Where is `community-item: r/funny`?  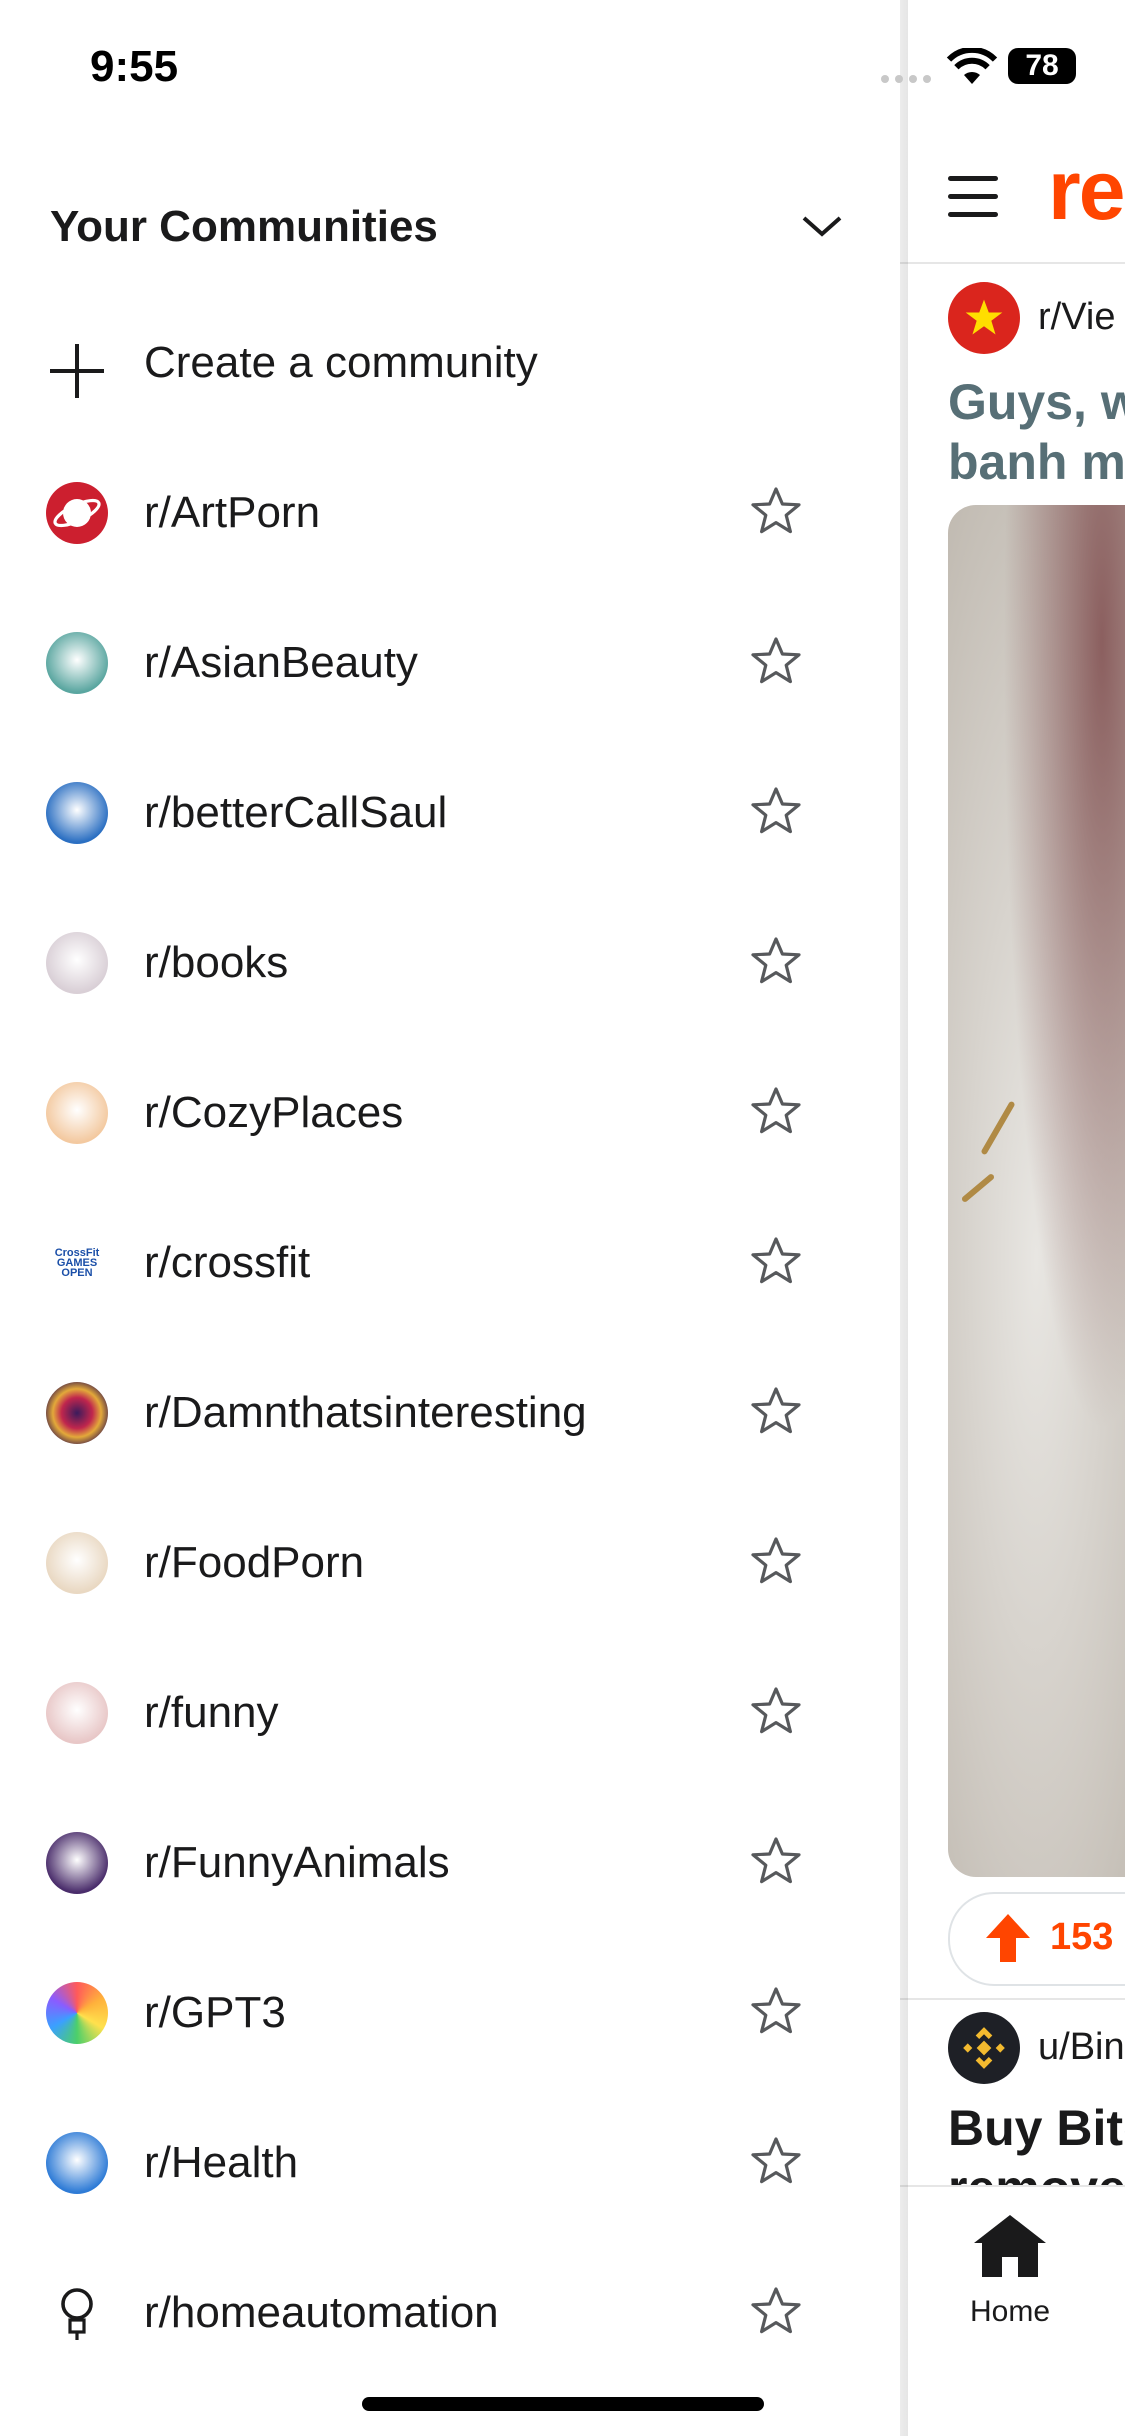
community-item: r/funny is located at coordinates (450, 1713).